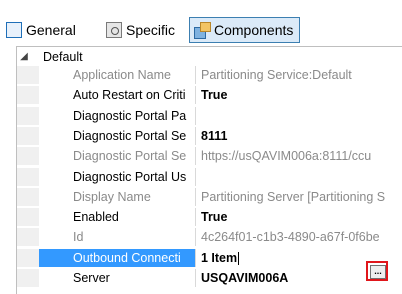 This screenshot has width=402, height=294. I want to click on tab-general: General, so click(41, 30).